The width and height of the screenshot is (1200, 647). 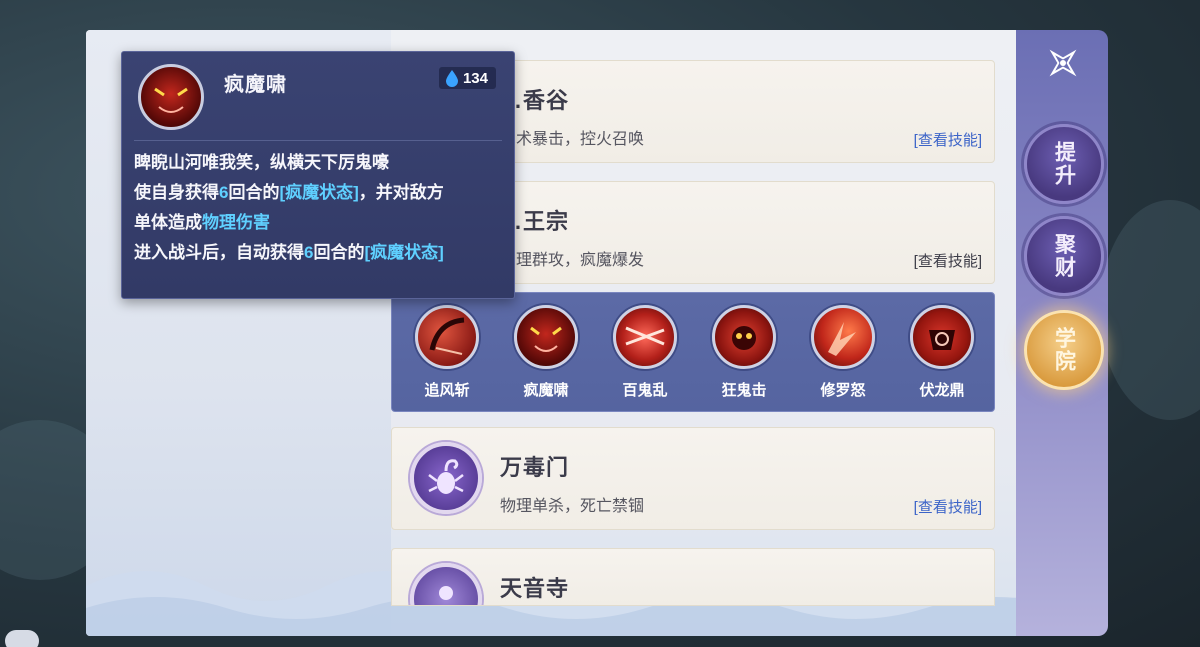 I want to click on mana-cost: 134, so click(x=467, y=78).